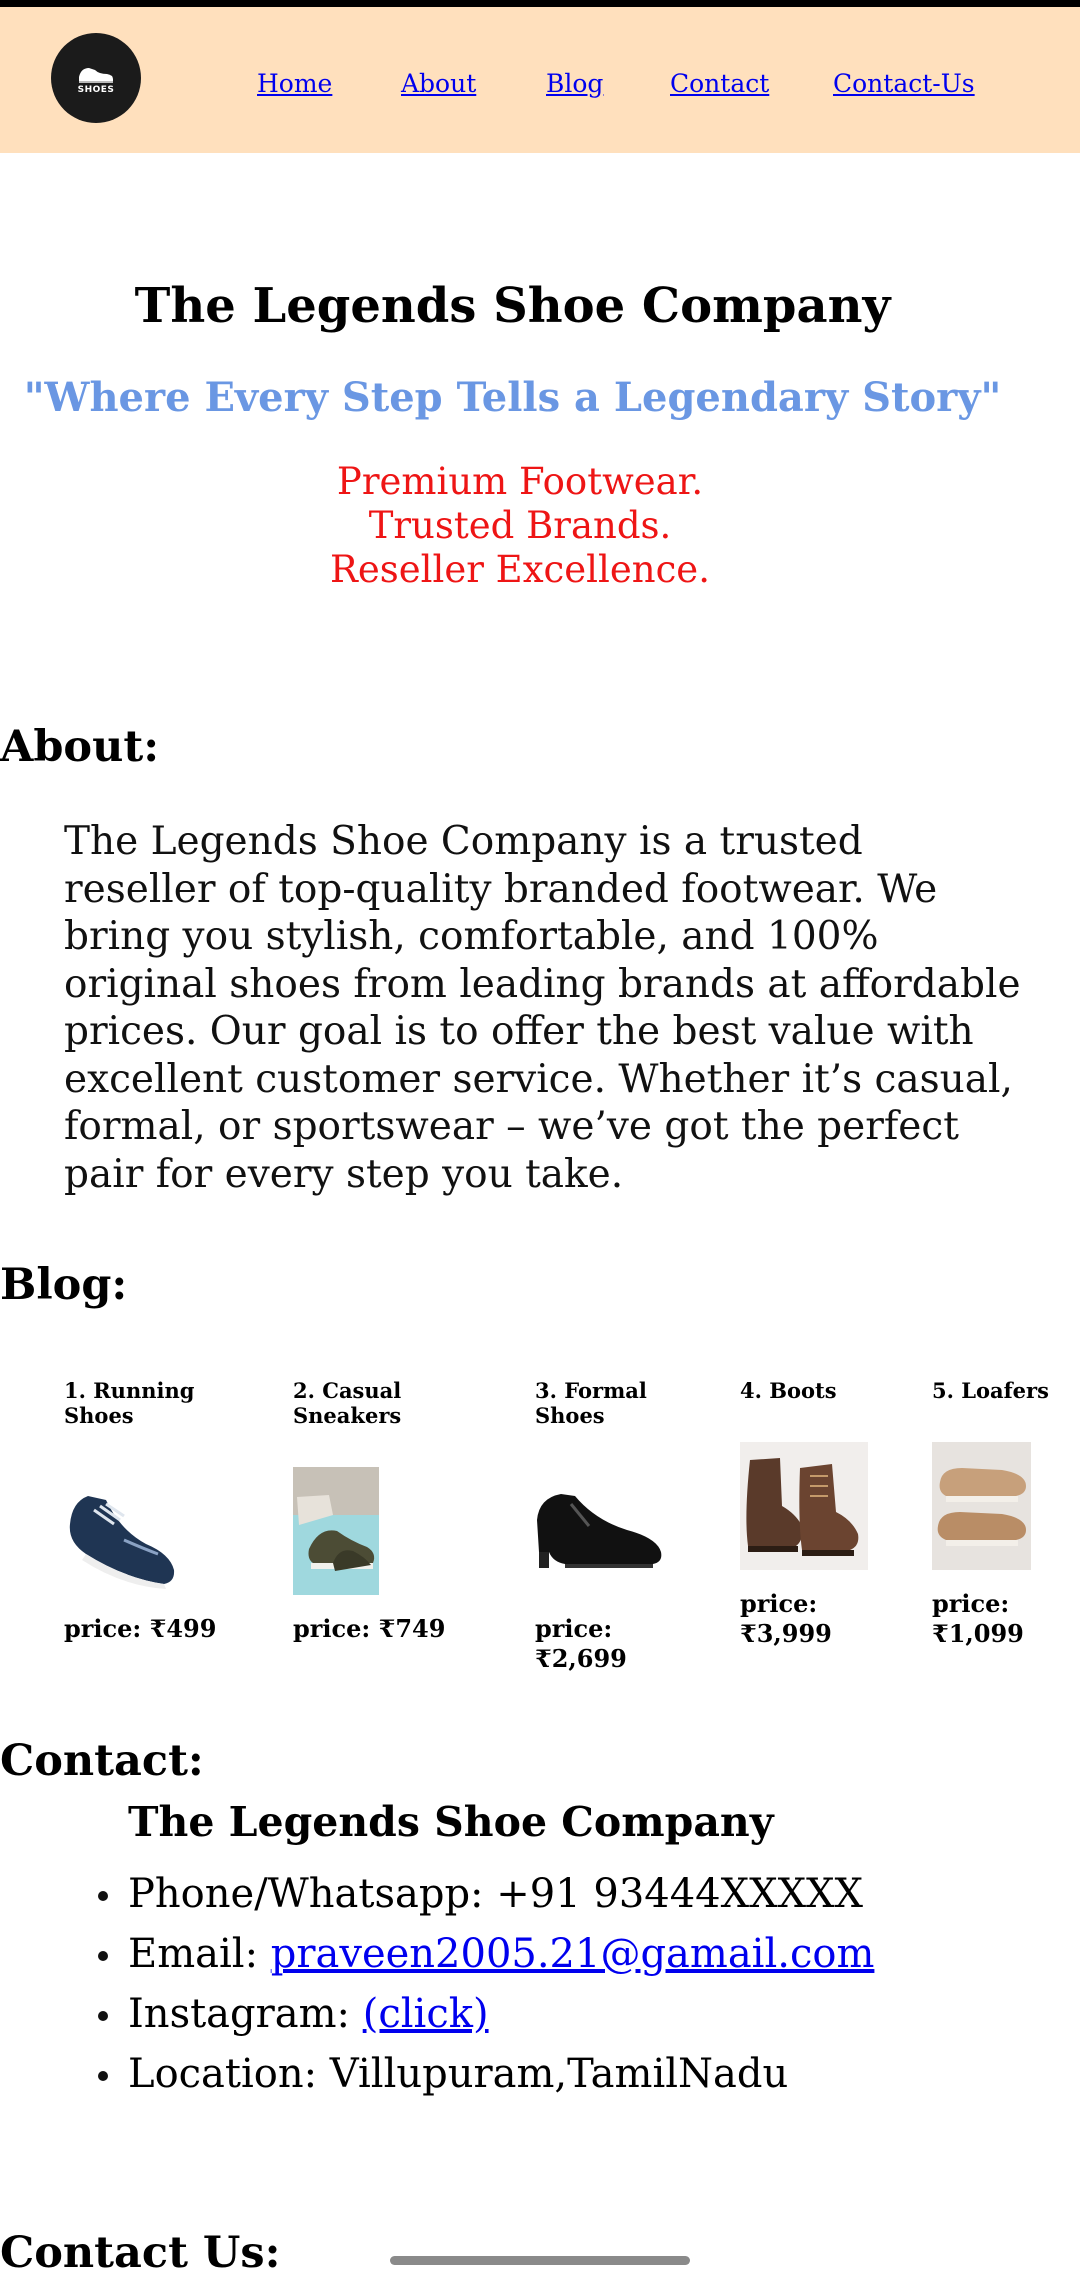 The image size is (1080, 2290). I want to click on product-card-formal-shoes: 3. Formal Shoes price: ₹2,699, so click(610, 1538).